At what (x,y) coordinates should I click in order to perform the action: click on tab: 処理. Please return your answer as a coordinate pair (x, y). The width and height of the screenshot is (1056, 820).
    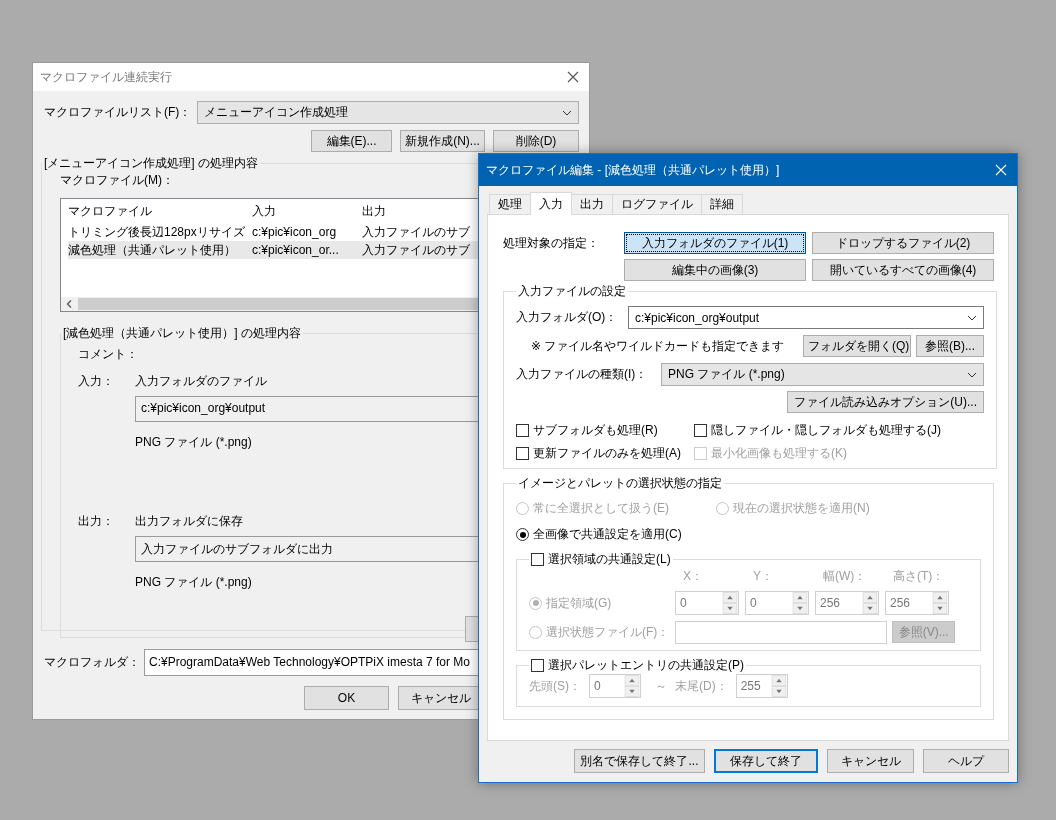
    Looking at the image, I should click on (510, 204).